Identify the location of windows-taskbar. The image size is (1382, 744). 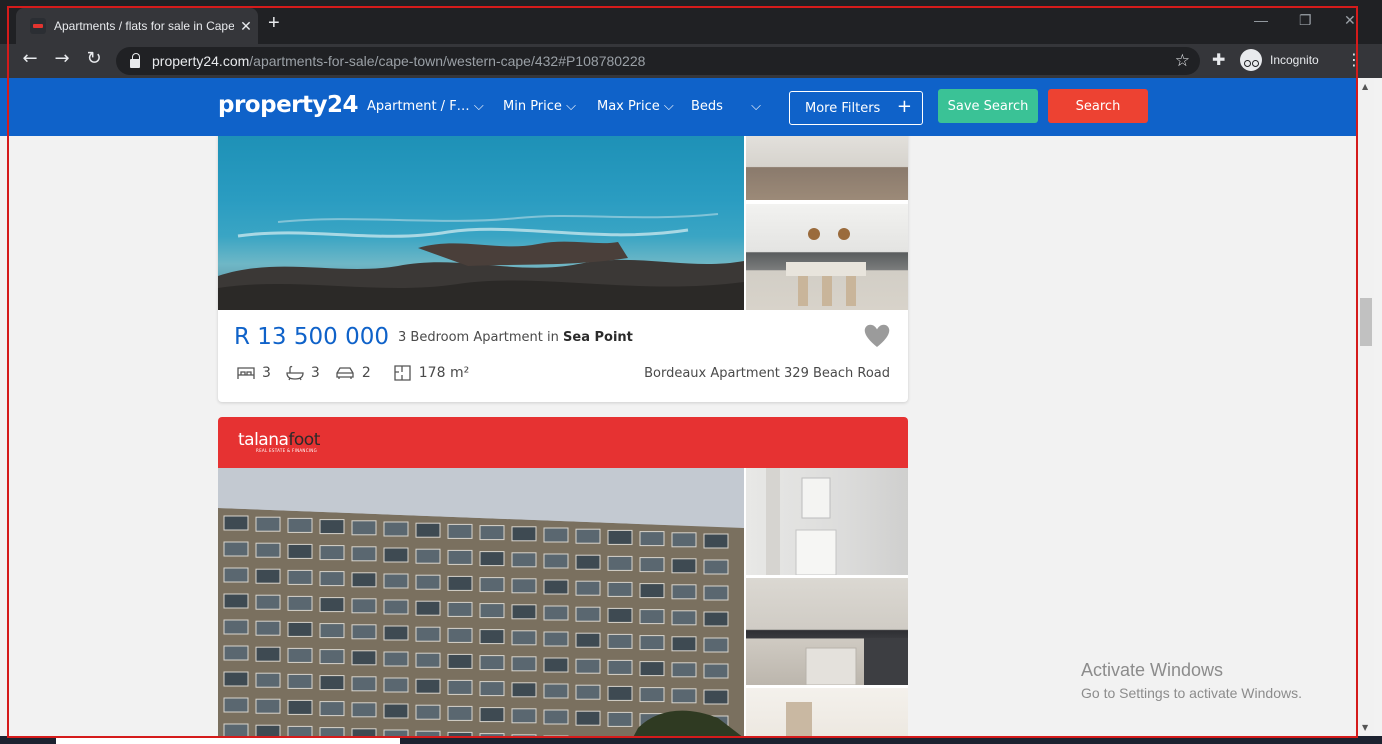
(691, 740).